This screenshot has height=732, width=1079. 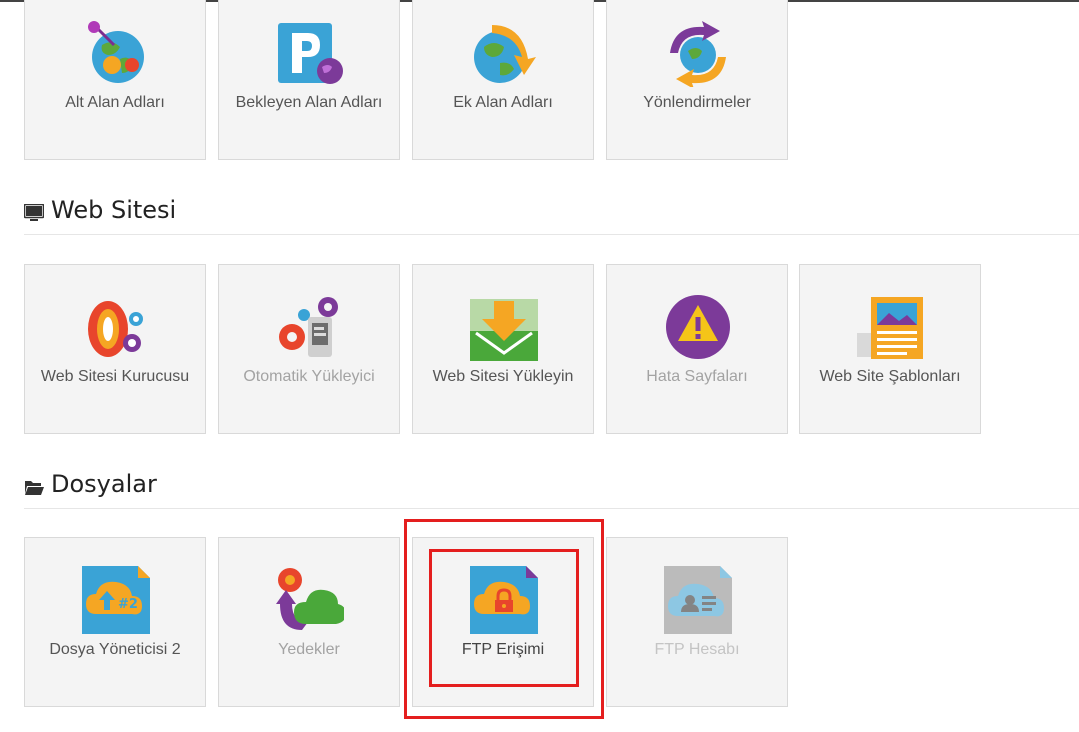 I want to click on section-title: Dosyalar, so click(x=104, y=484).